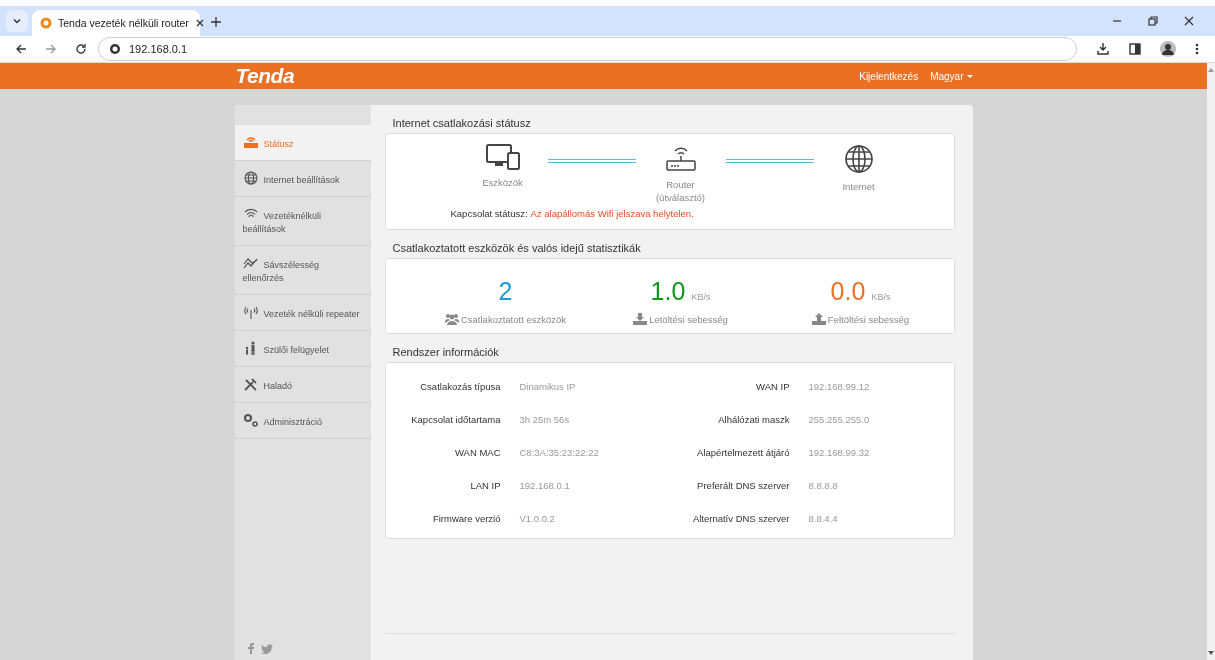 This screenshot has height=660, width=1215. What do you see at coordinates (455, 419) in the screenshot?
I see `info-label: Kapcsolat időtartama` at bounding box center [455, 419].